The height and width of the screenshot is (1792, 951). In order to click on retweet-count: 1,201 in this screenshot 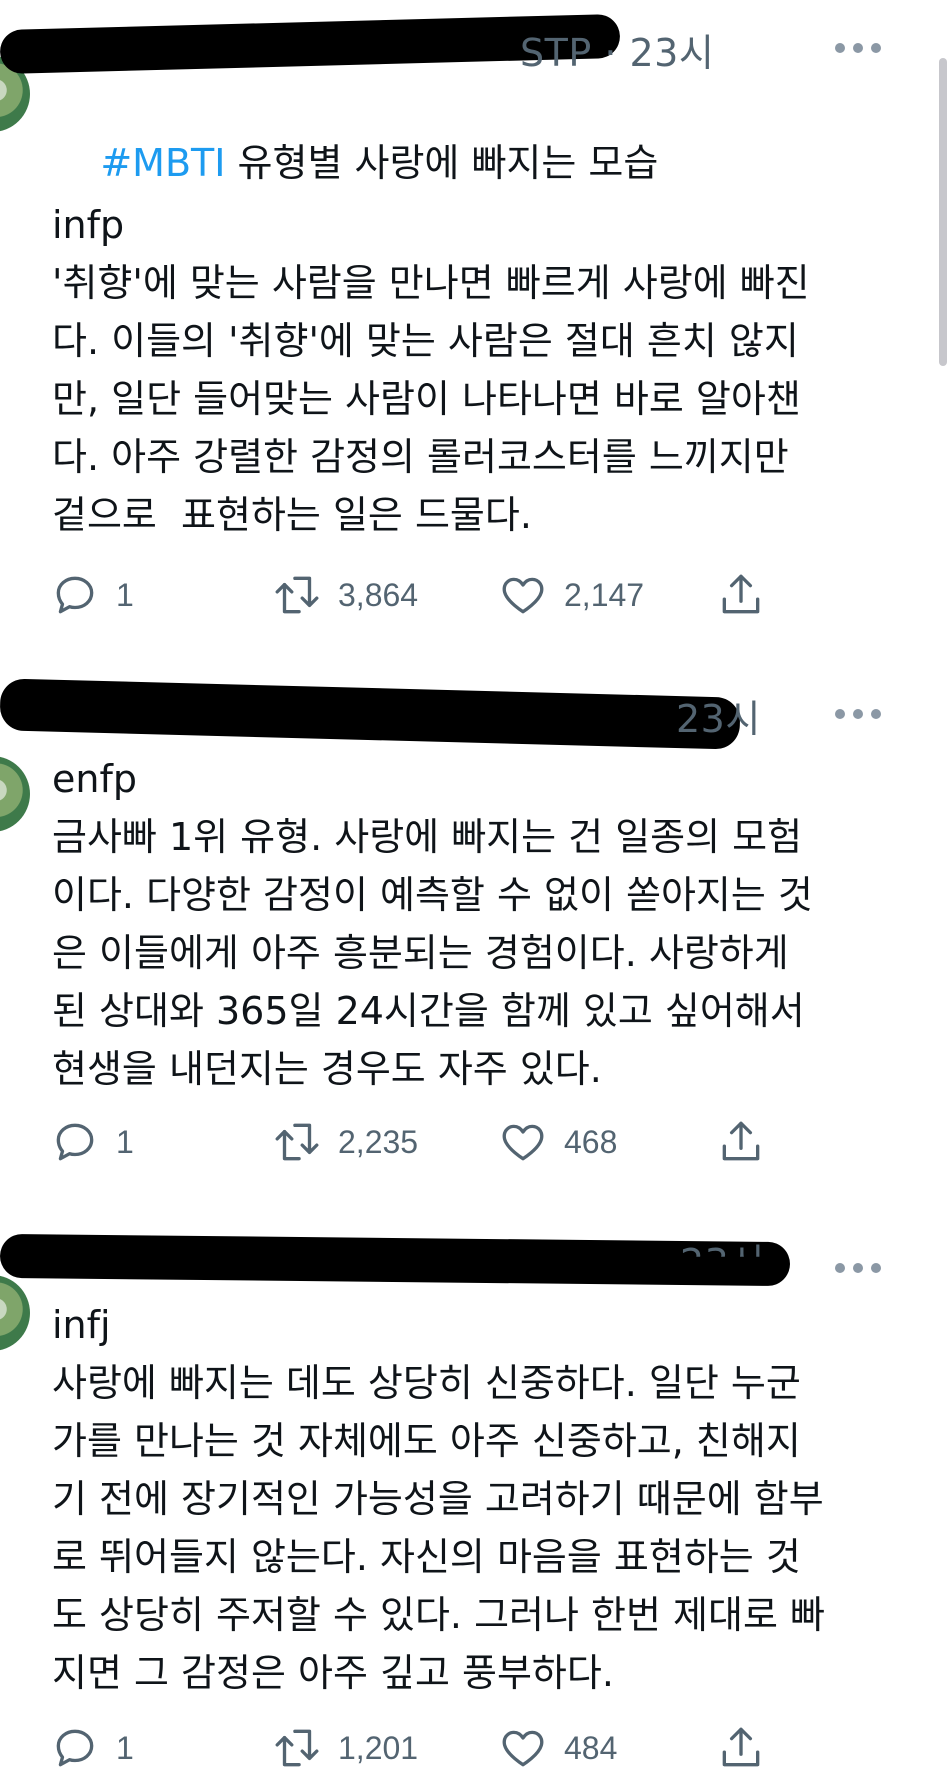, I will do `click(378, 1747)`.